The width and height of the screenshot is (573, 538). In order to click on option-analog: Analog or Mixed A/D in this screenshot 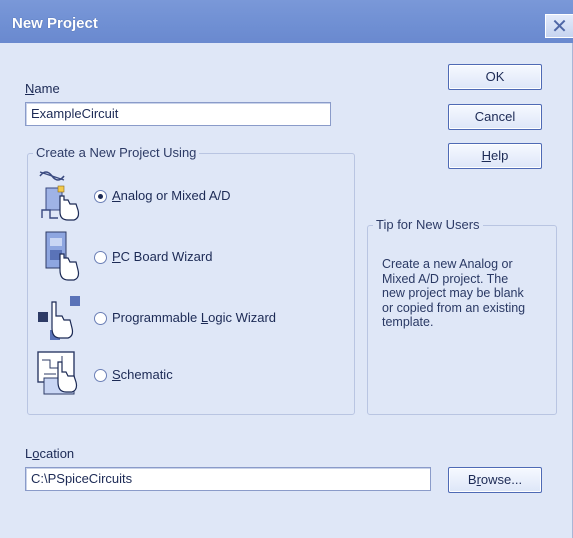, I will do `click(186, 196)`.